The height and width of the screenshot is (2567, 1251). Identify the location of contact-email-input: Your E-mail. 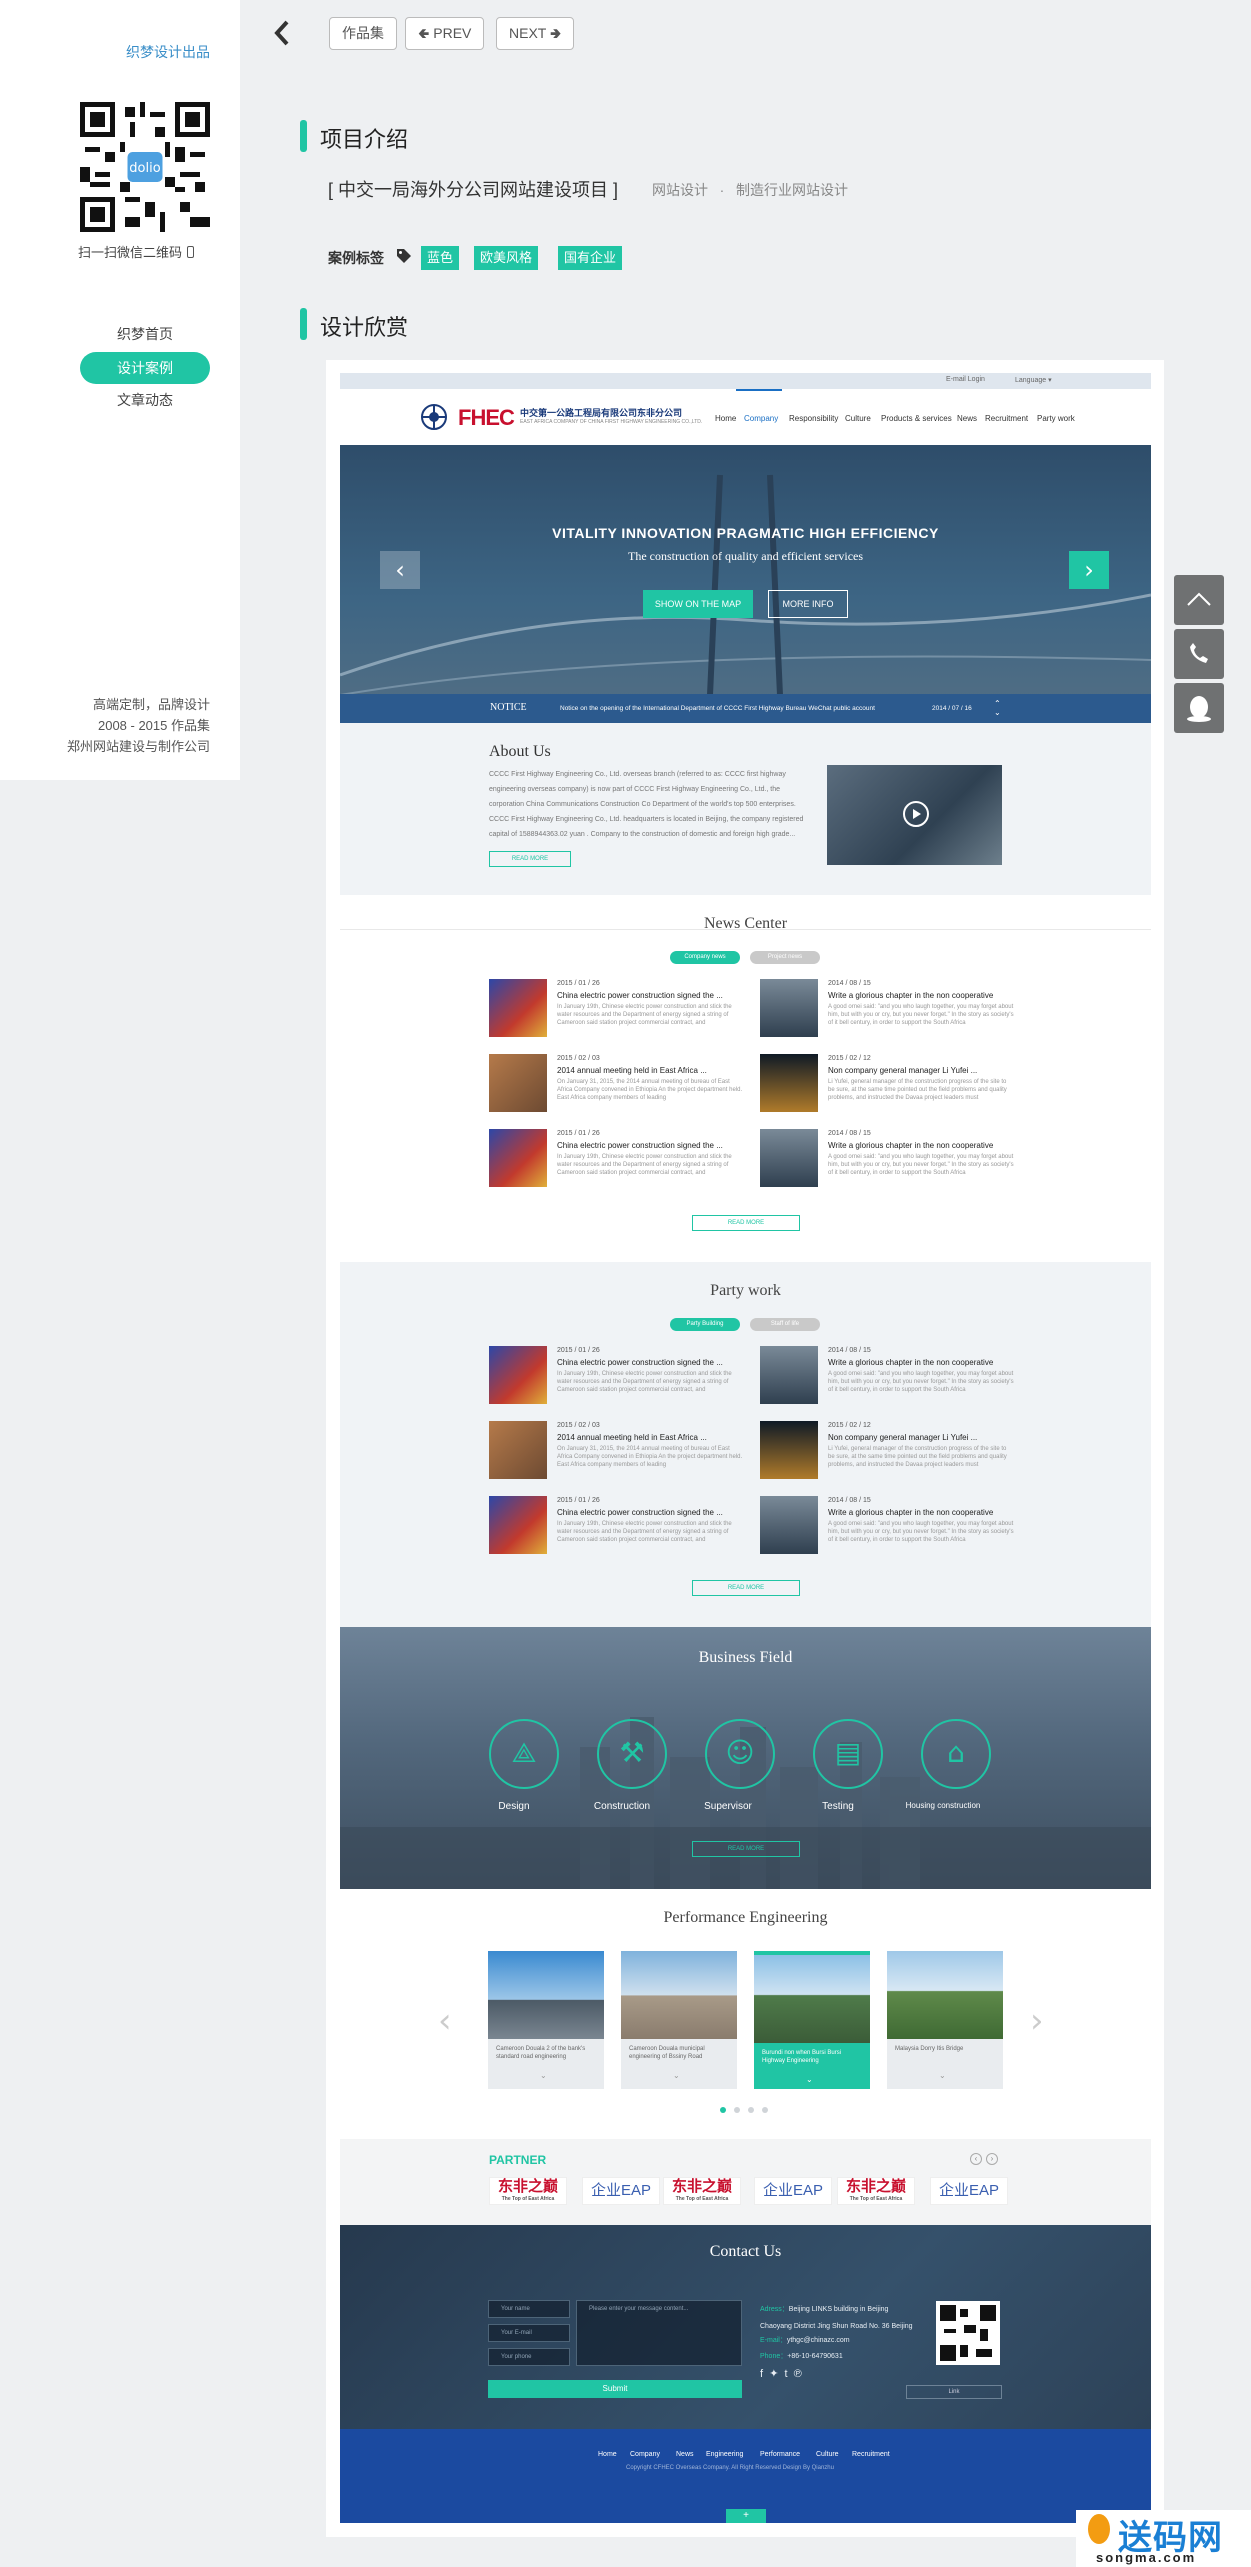
(529, 2333).